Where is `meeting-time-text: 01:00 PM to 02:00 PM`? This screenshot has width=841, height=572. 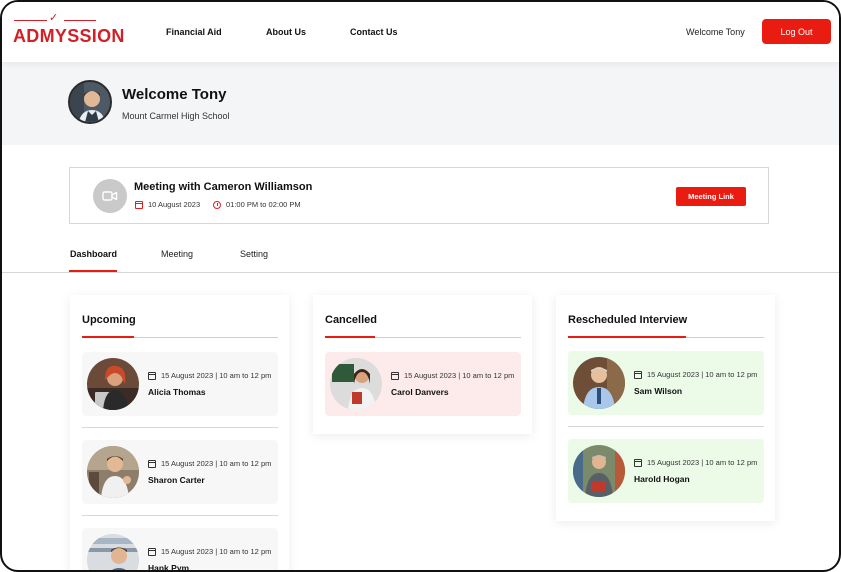 meeting-time-text: 01:00 PM to 02:00 PM is located at coordinates (263, 204).